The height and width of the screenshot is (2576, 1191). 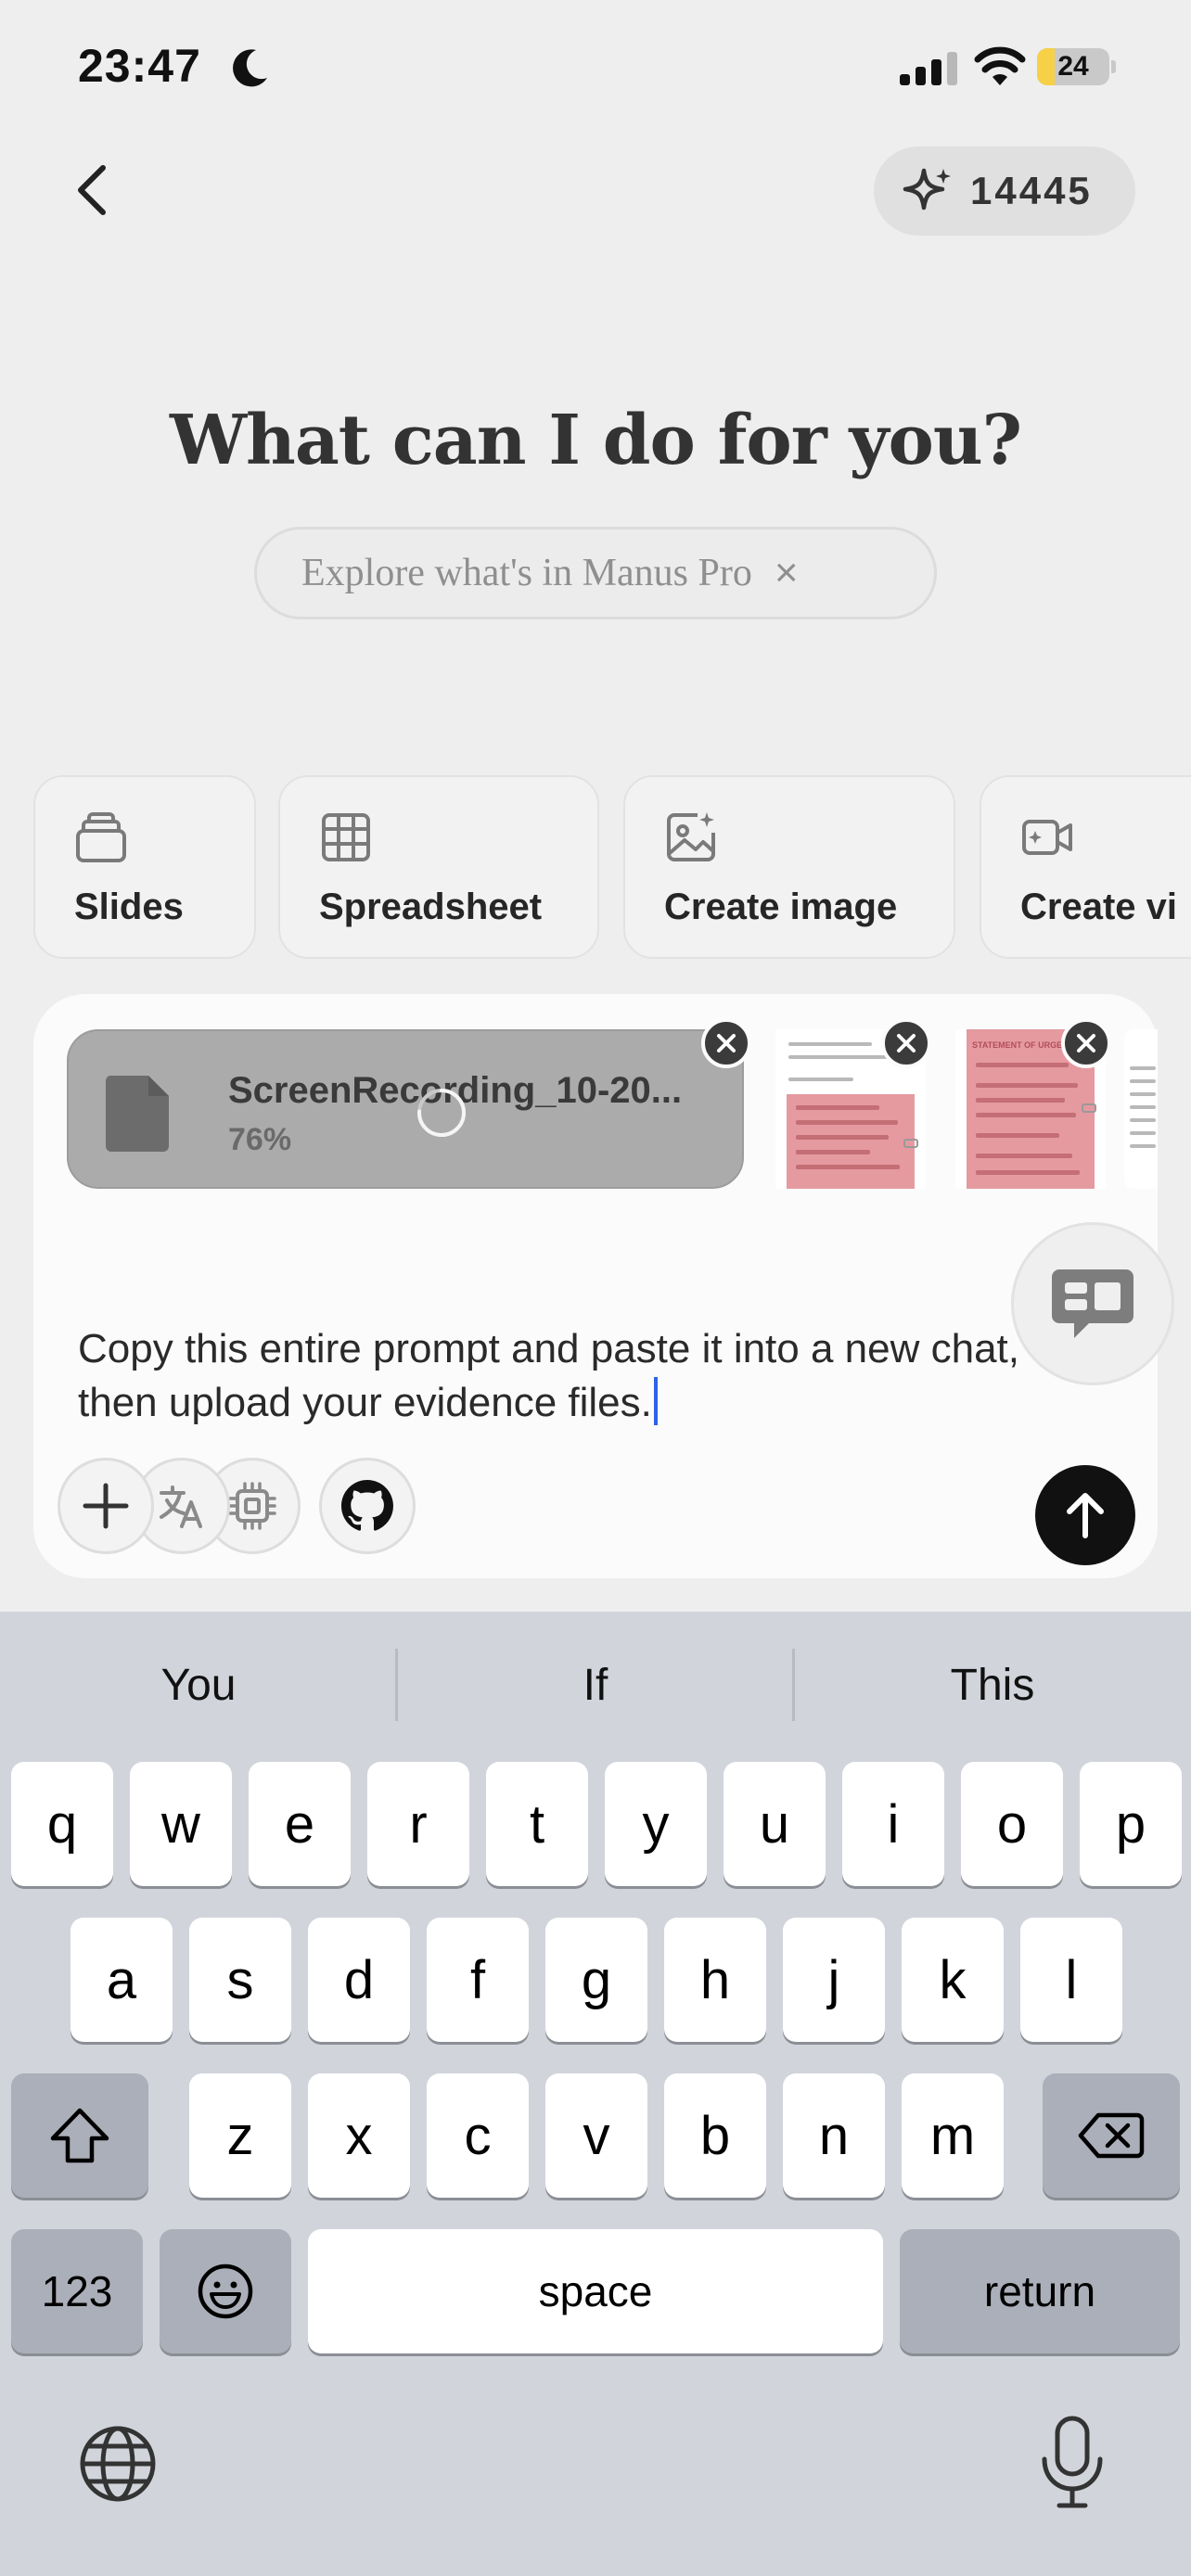 What do you see at coordinates (62, 1824) in the screenshot?
I see `key: q` at bounding box center [62, 1824].